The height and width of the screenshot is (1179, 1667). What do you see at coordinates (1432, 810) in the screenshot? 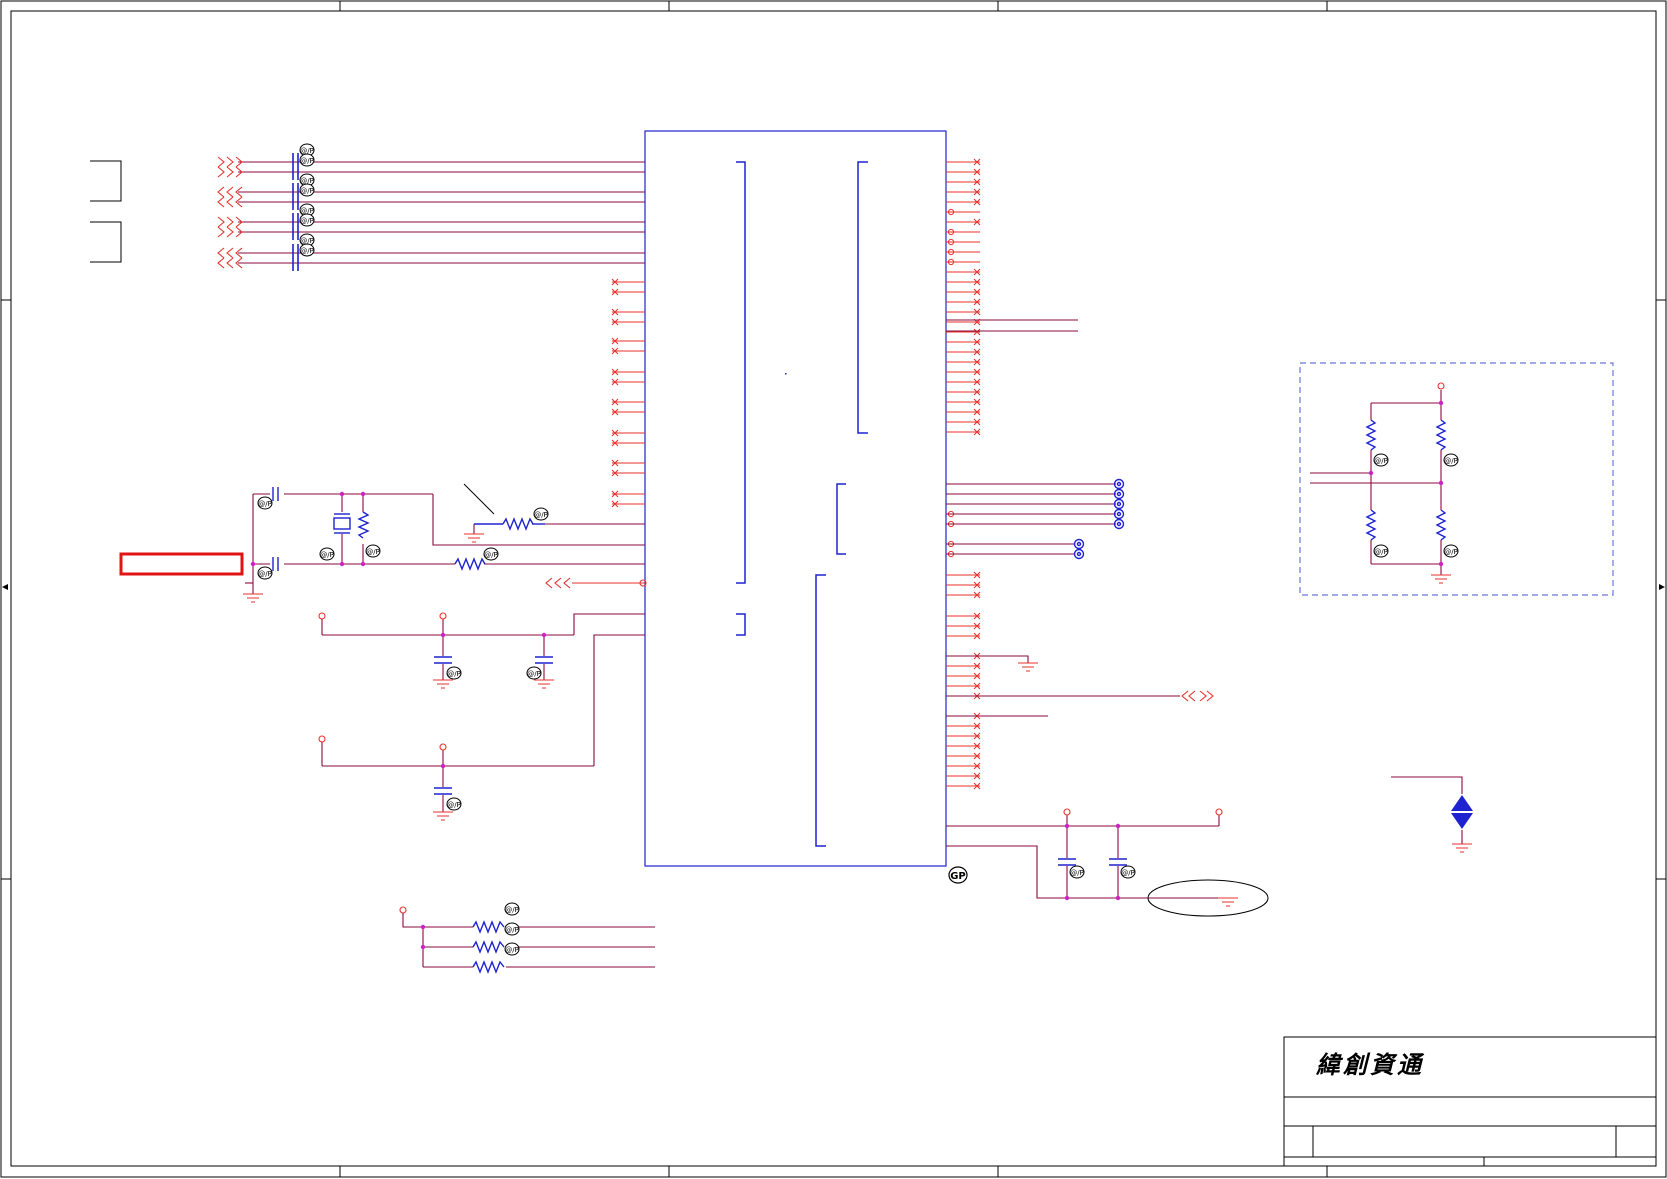
I see `esd-diode` at bounding box center [1432, 810].